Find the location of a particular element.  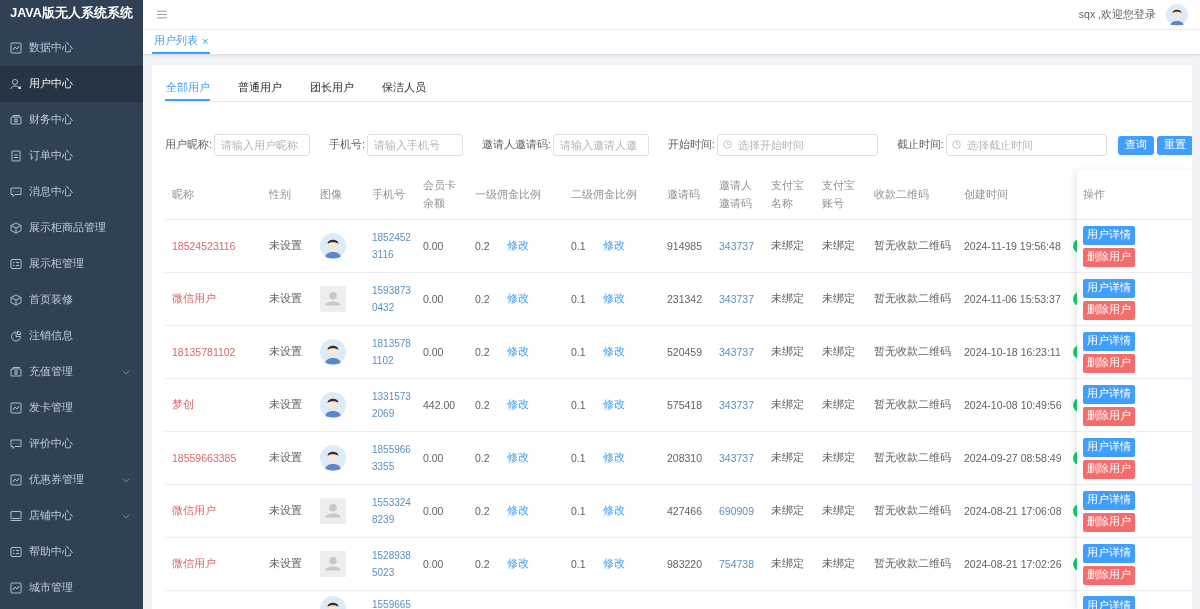

table-cell: 520459 is located at coordinates (685, 352).